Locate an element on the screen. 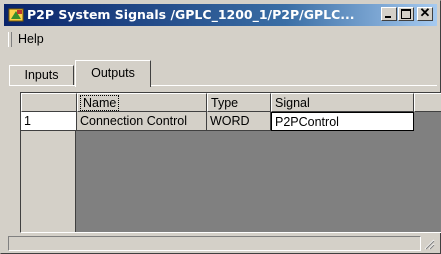  size-grip-icon is located at coordinates (429, 244).